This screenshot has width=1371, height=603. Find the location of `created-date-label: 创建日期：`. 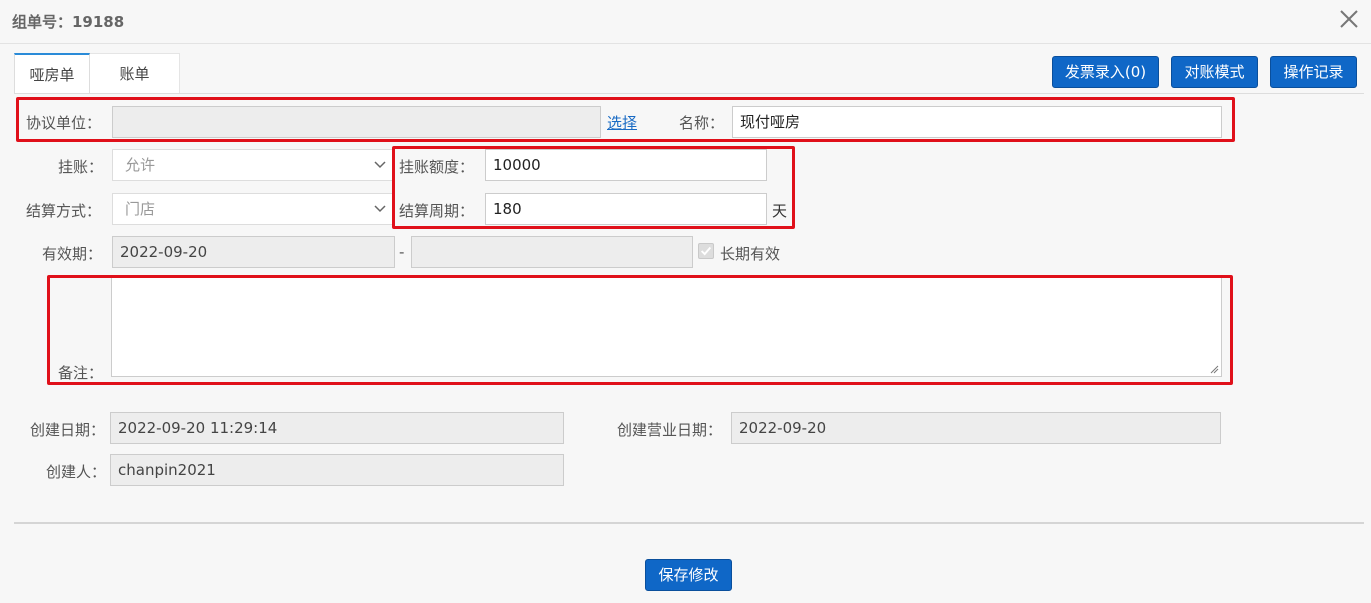

created-date-label: 创建日期： is located at coordinates (68, 430).